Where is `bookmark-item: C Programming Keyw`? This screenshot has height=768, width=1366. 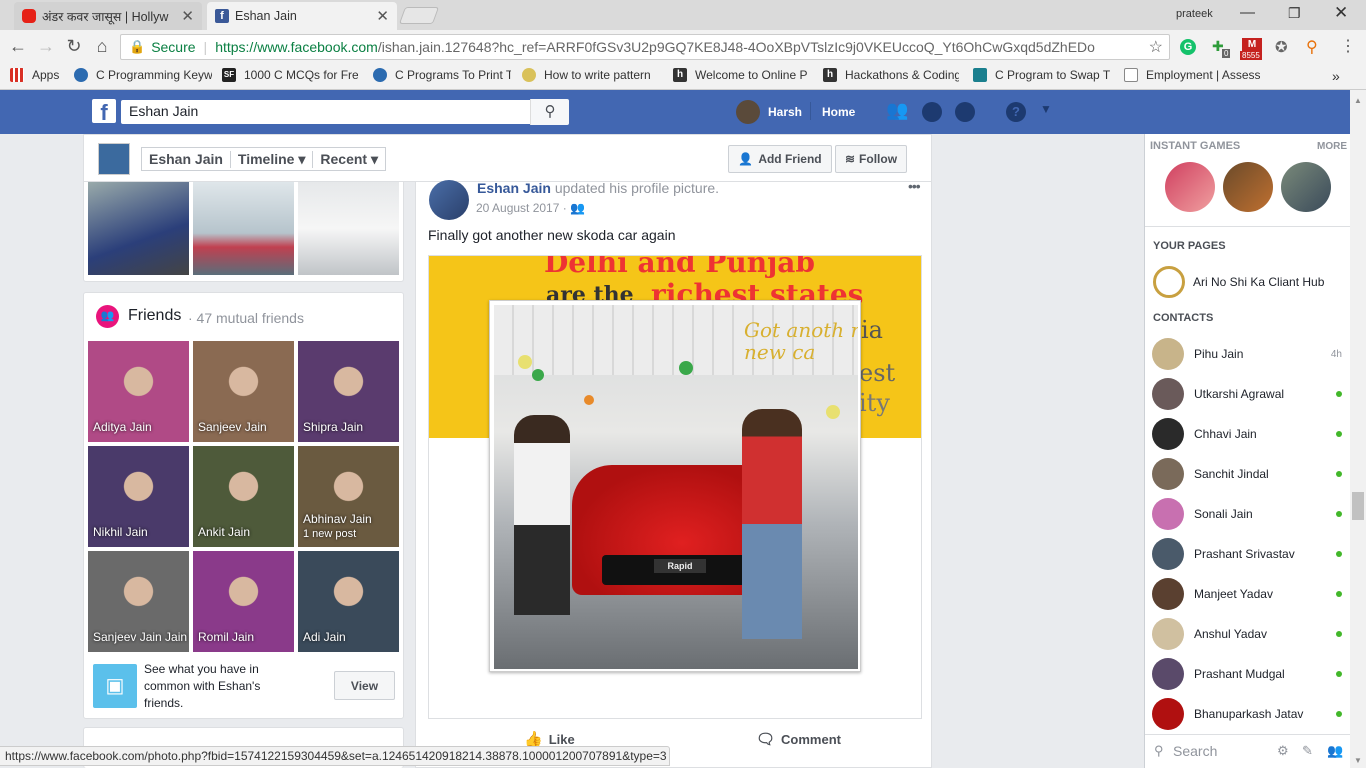 bookmark-item: C Programming Keyw is located at coordinates (143, 75).